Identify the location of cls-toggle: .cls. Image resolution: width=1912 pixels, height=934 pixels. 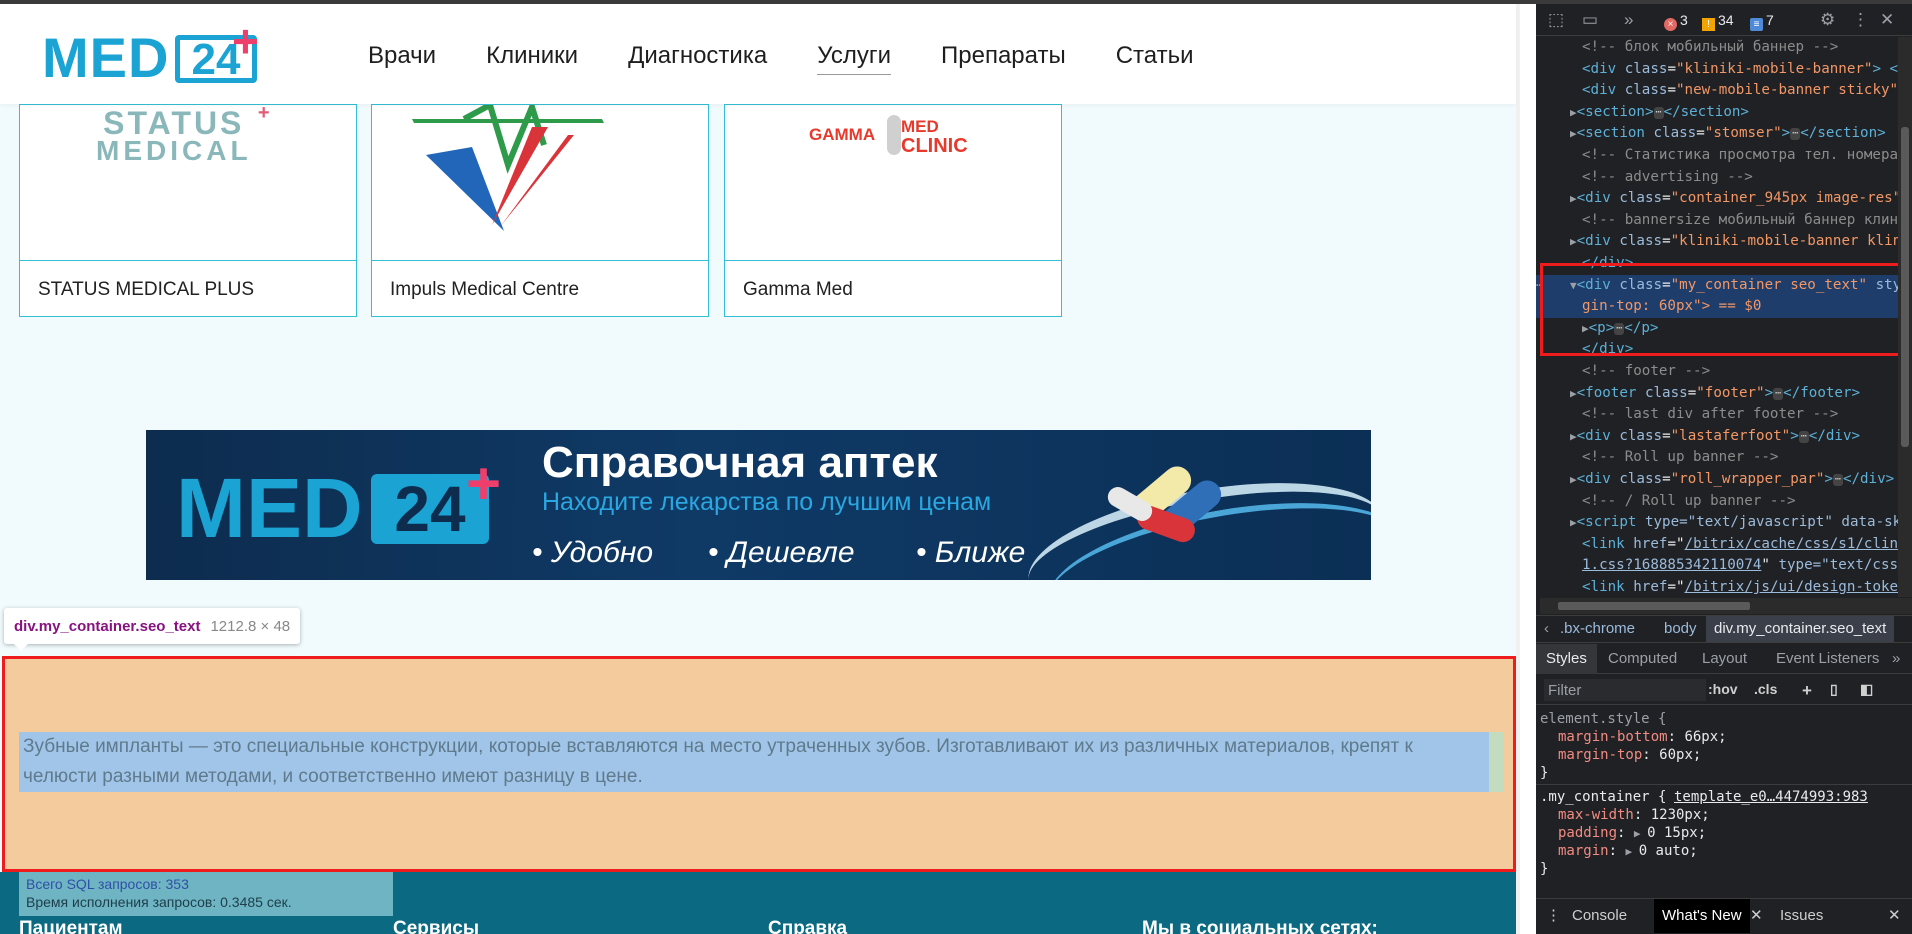
(1765, 689).